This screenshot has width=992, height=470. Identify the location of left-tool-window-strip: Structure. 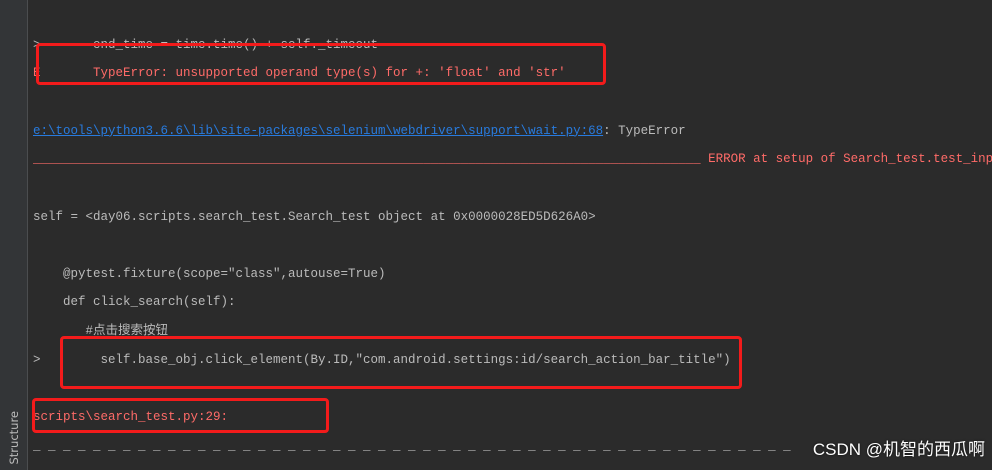
(14, 235).